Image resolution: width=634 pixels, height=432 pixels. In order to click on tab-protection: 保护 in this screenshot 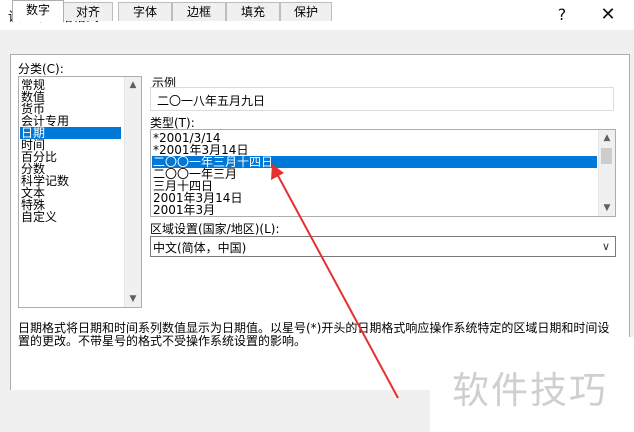, I will do `click(306, 11)`.